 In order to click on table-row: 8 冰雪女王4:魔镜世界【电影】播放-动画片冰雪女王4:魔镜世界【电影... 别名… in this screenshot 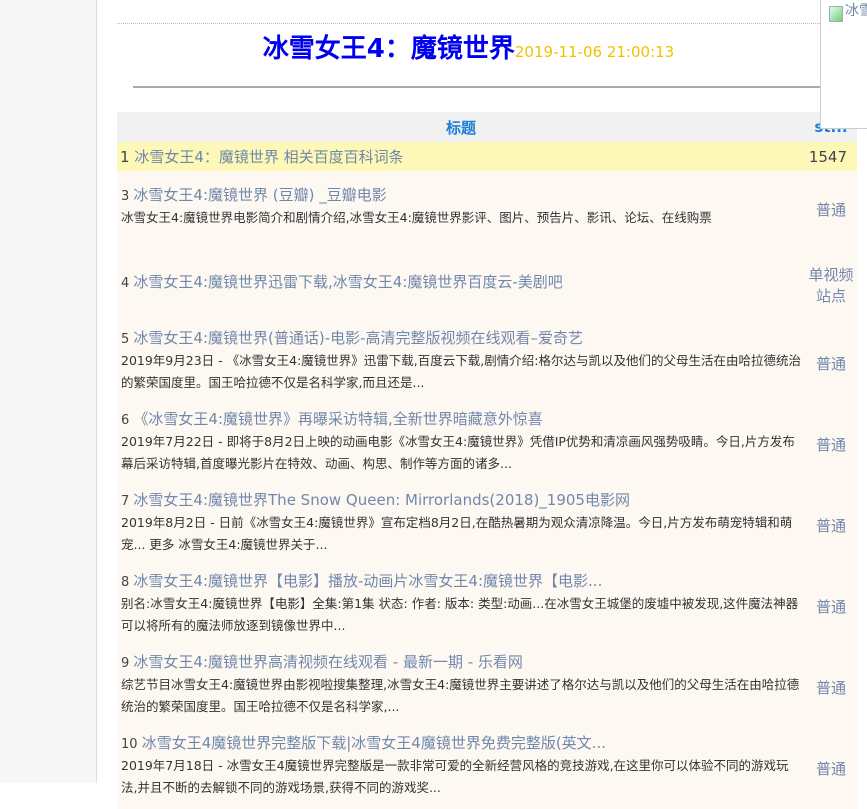, I will do `click(487, 606)`.